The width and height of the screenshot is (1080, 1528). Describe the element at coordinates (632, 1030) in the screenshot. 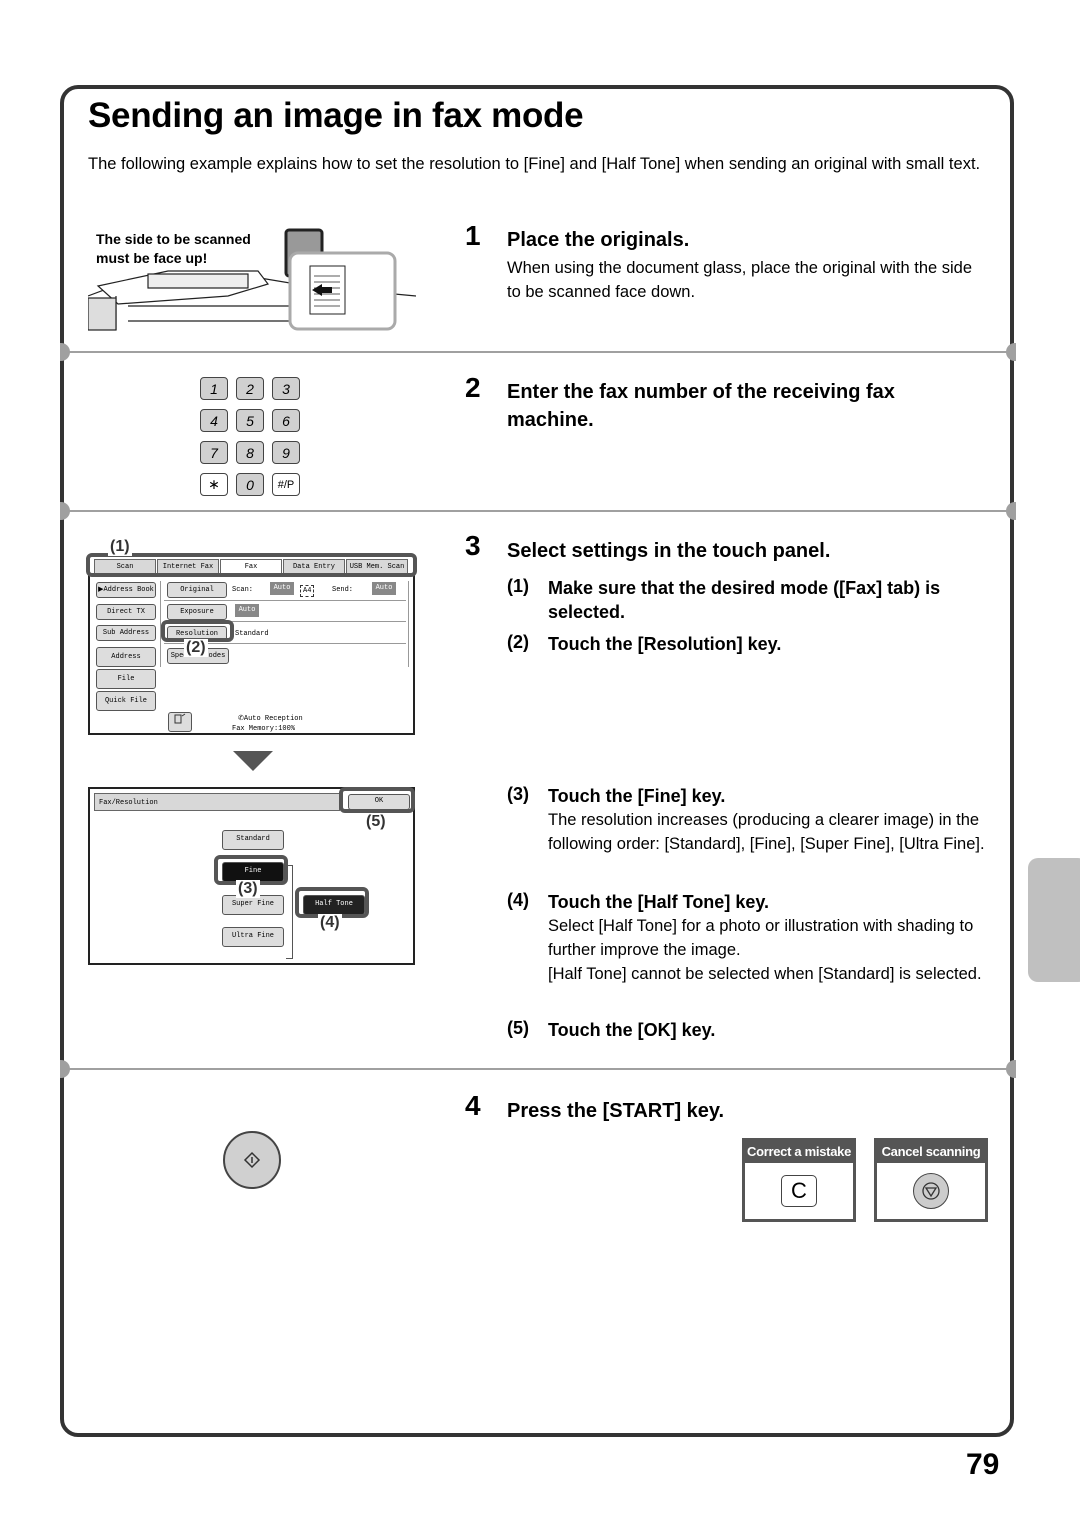

I see `substep-heading: Touch the [OK] key.` at that location.